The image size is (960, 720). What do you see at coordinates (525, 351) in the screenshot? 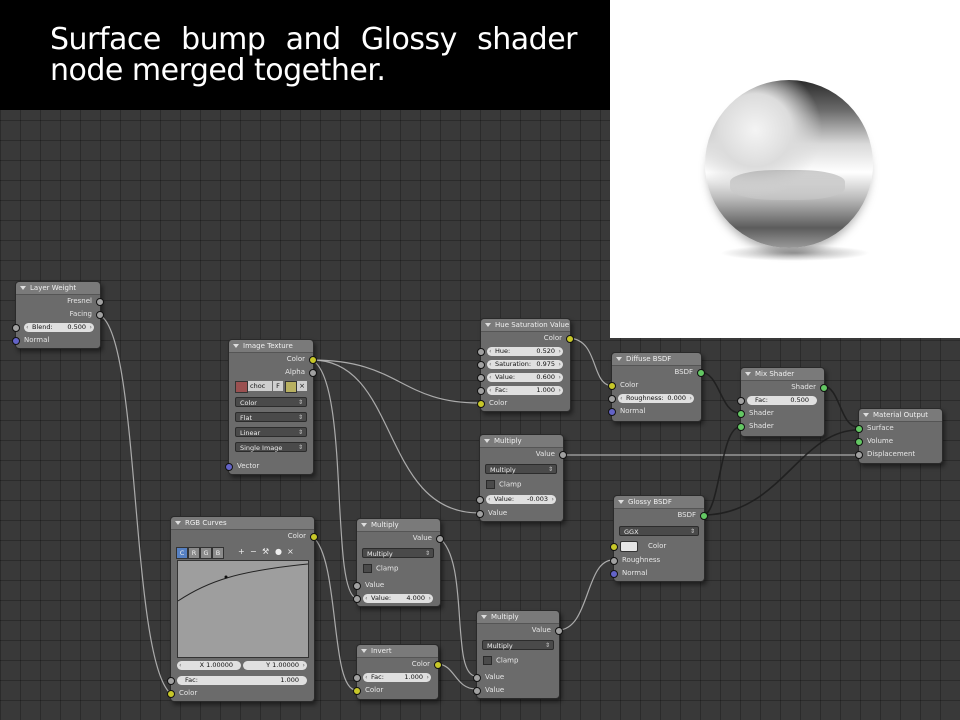
I see `hue-field: ‹ Hue: 0.520 ›` at bounding box center [525, 351].